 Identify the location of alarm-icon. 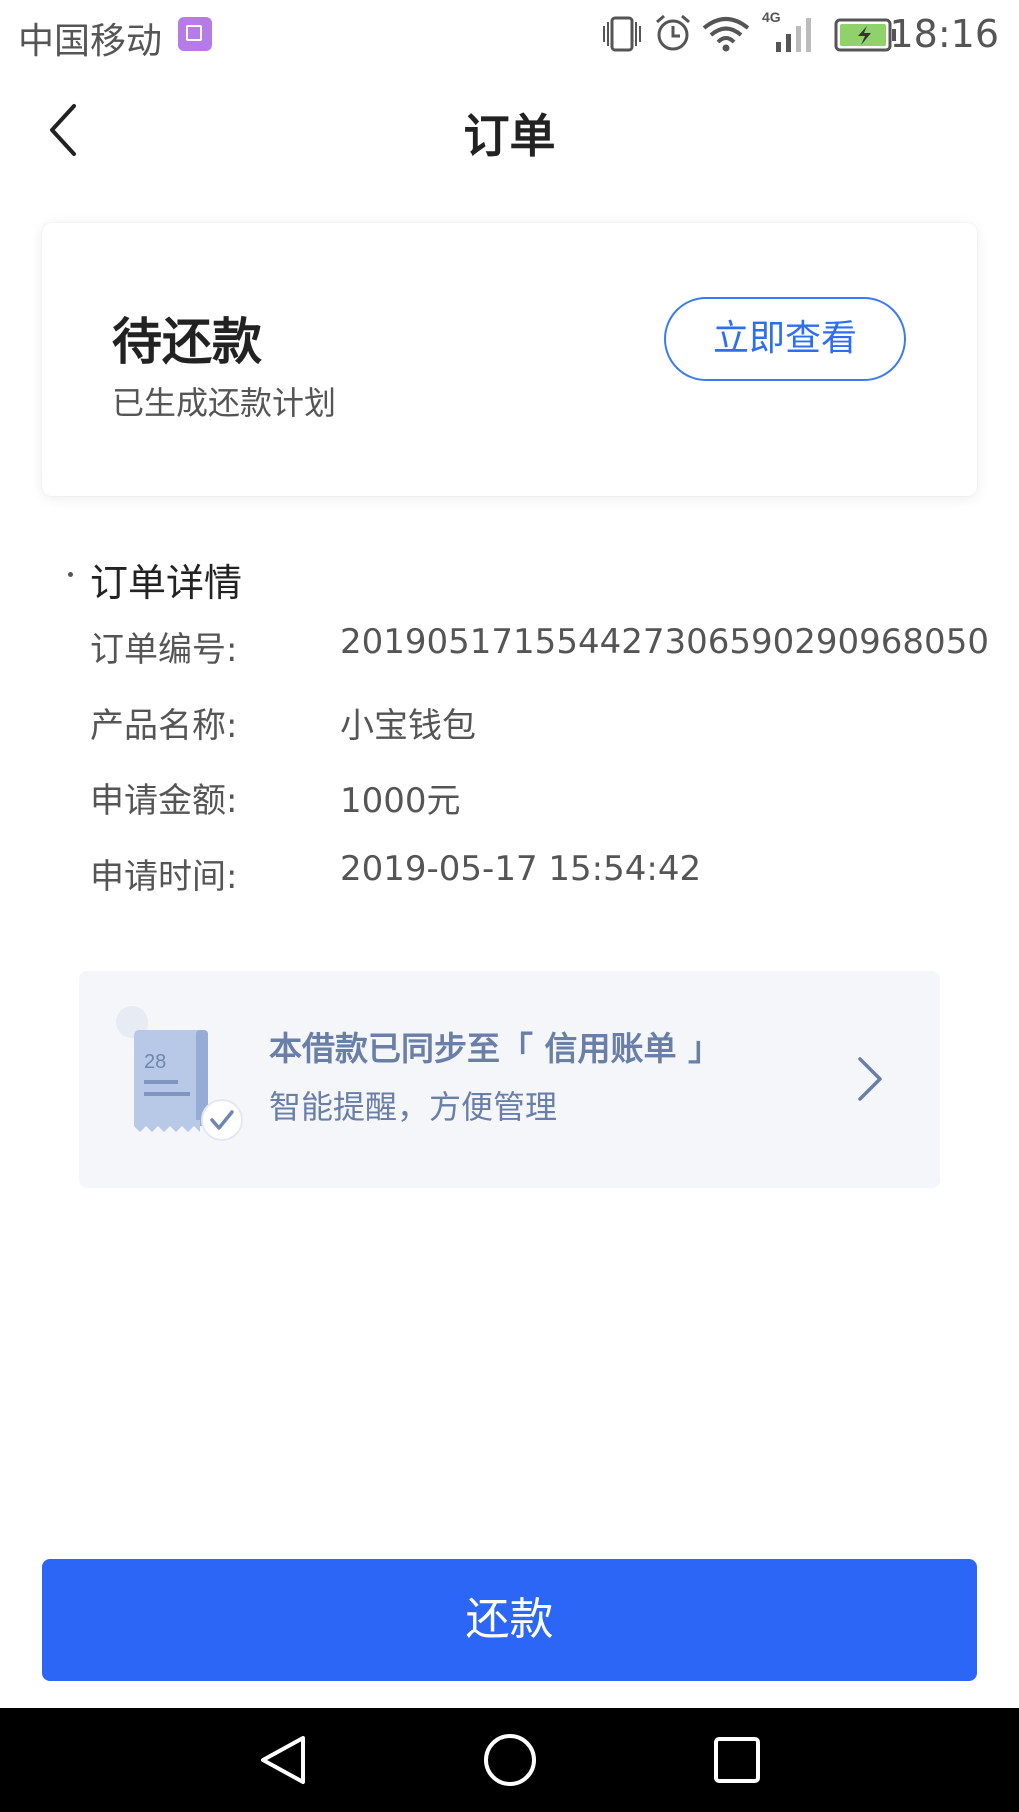
(673, 32).